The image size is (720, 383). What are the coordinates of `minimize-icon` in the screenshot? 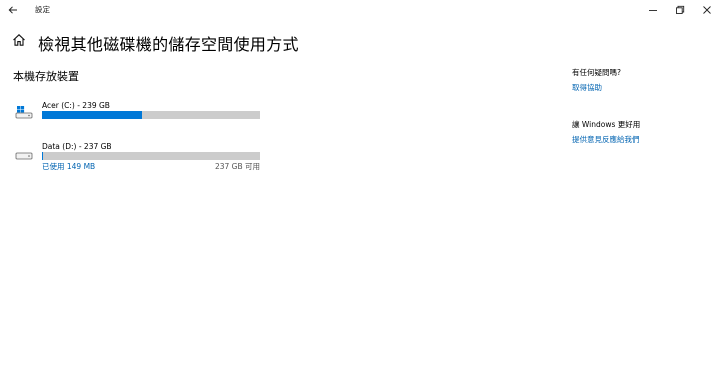 It's located at (653, 10).